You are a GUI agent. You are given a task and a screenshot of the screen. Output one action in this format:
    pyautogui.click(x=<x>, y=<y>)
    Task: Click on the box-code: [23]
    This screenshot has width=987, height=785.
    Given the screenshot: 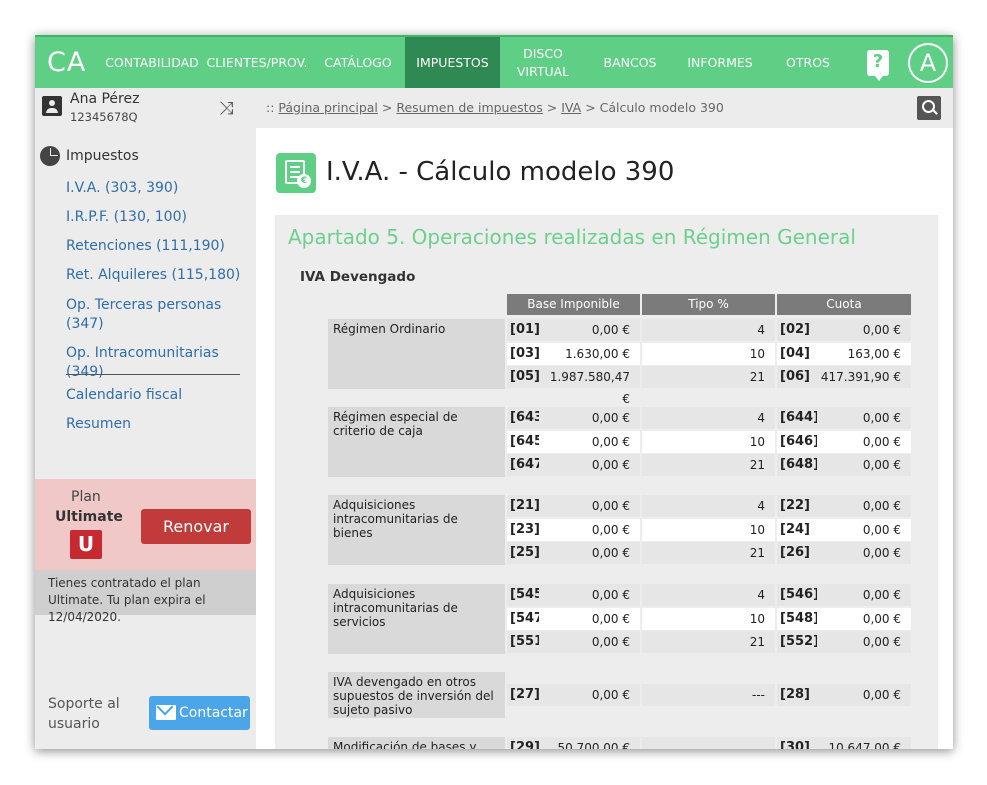 What is the action you would take?
    pyautogui.click(x=523, y=529)
    